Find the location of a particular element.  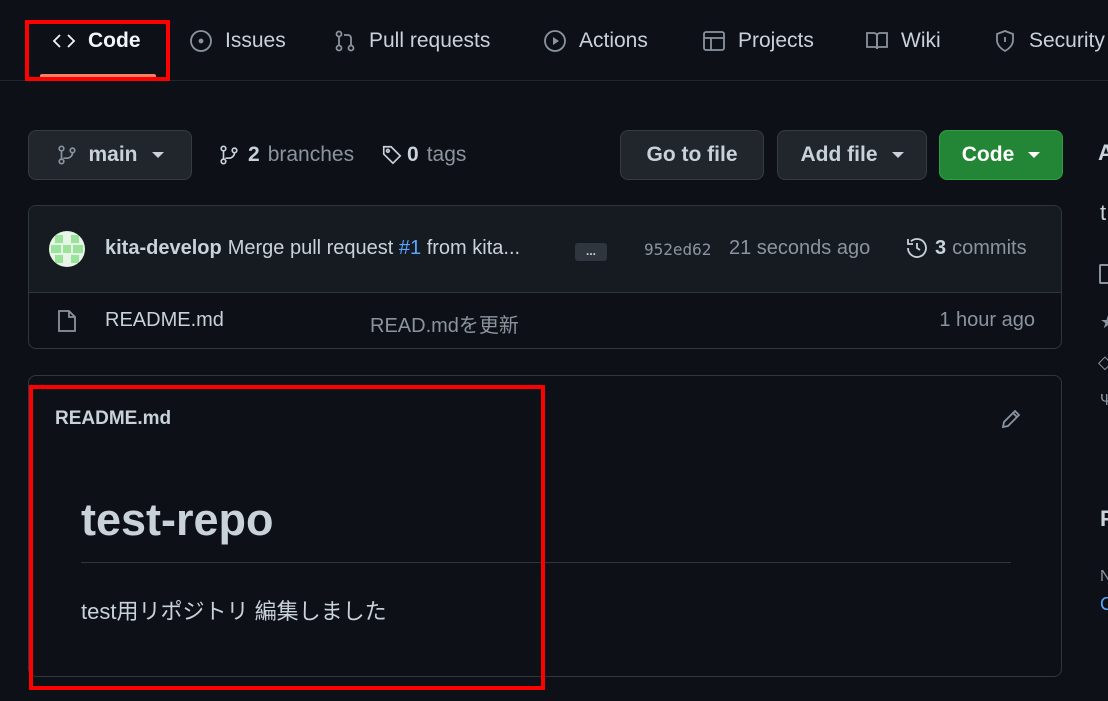

tab-security: Security is located at coordinates (1049, 41).